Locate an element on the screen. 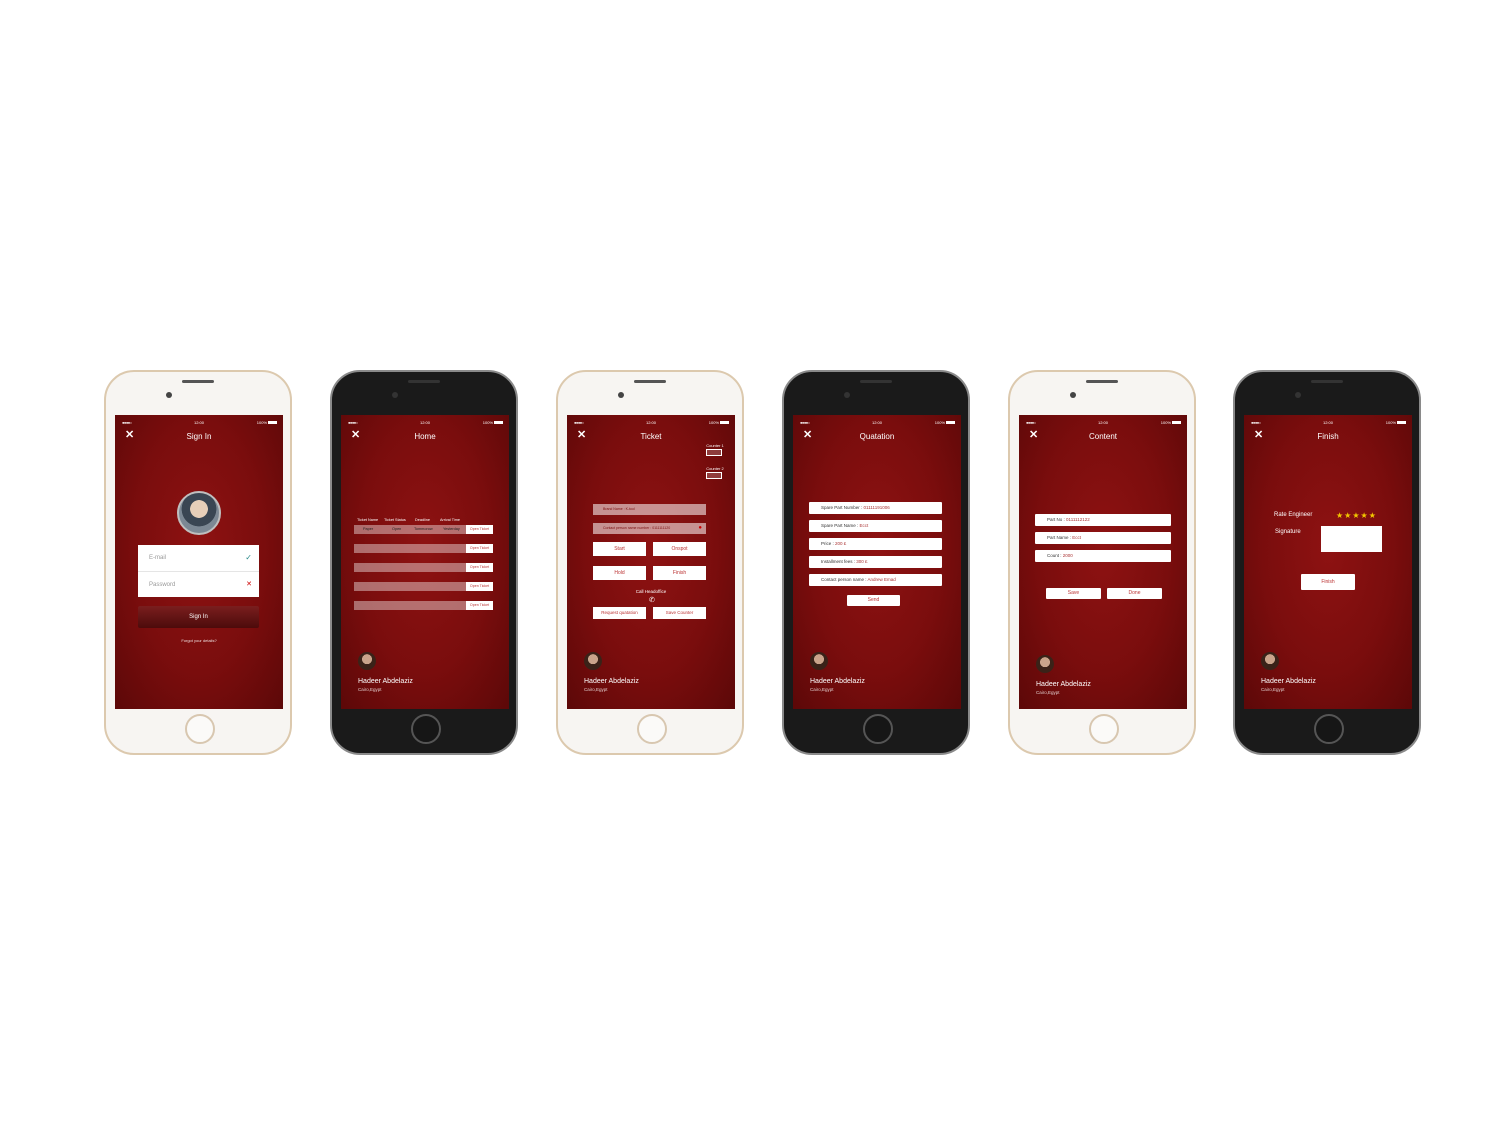  field-label: Part No : is located at coordinates (1056, 519).